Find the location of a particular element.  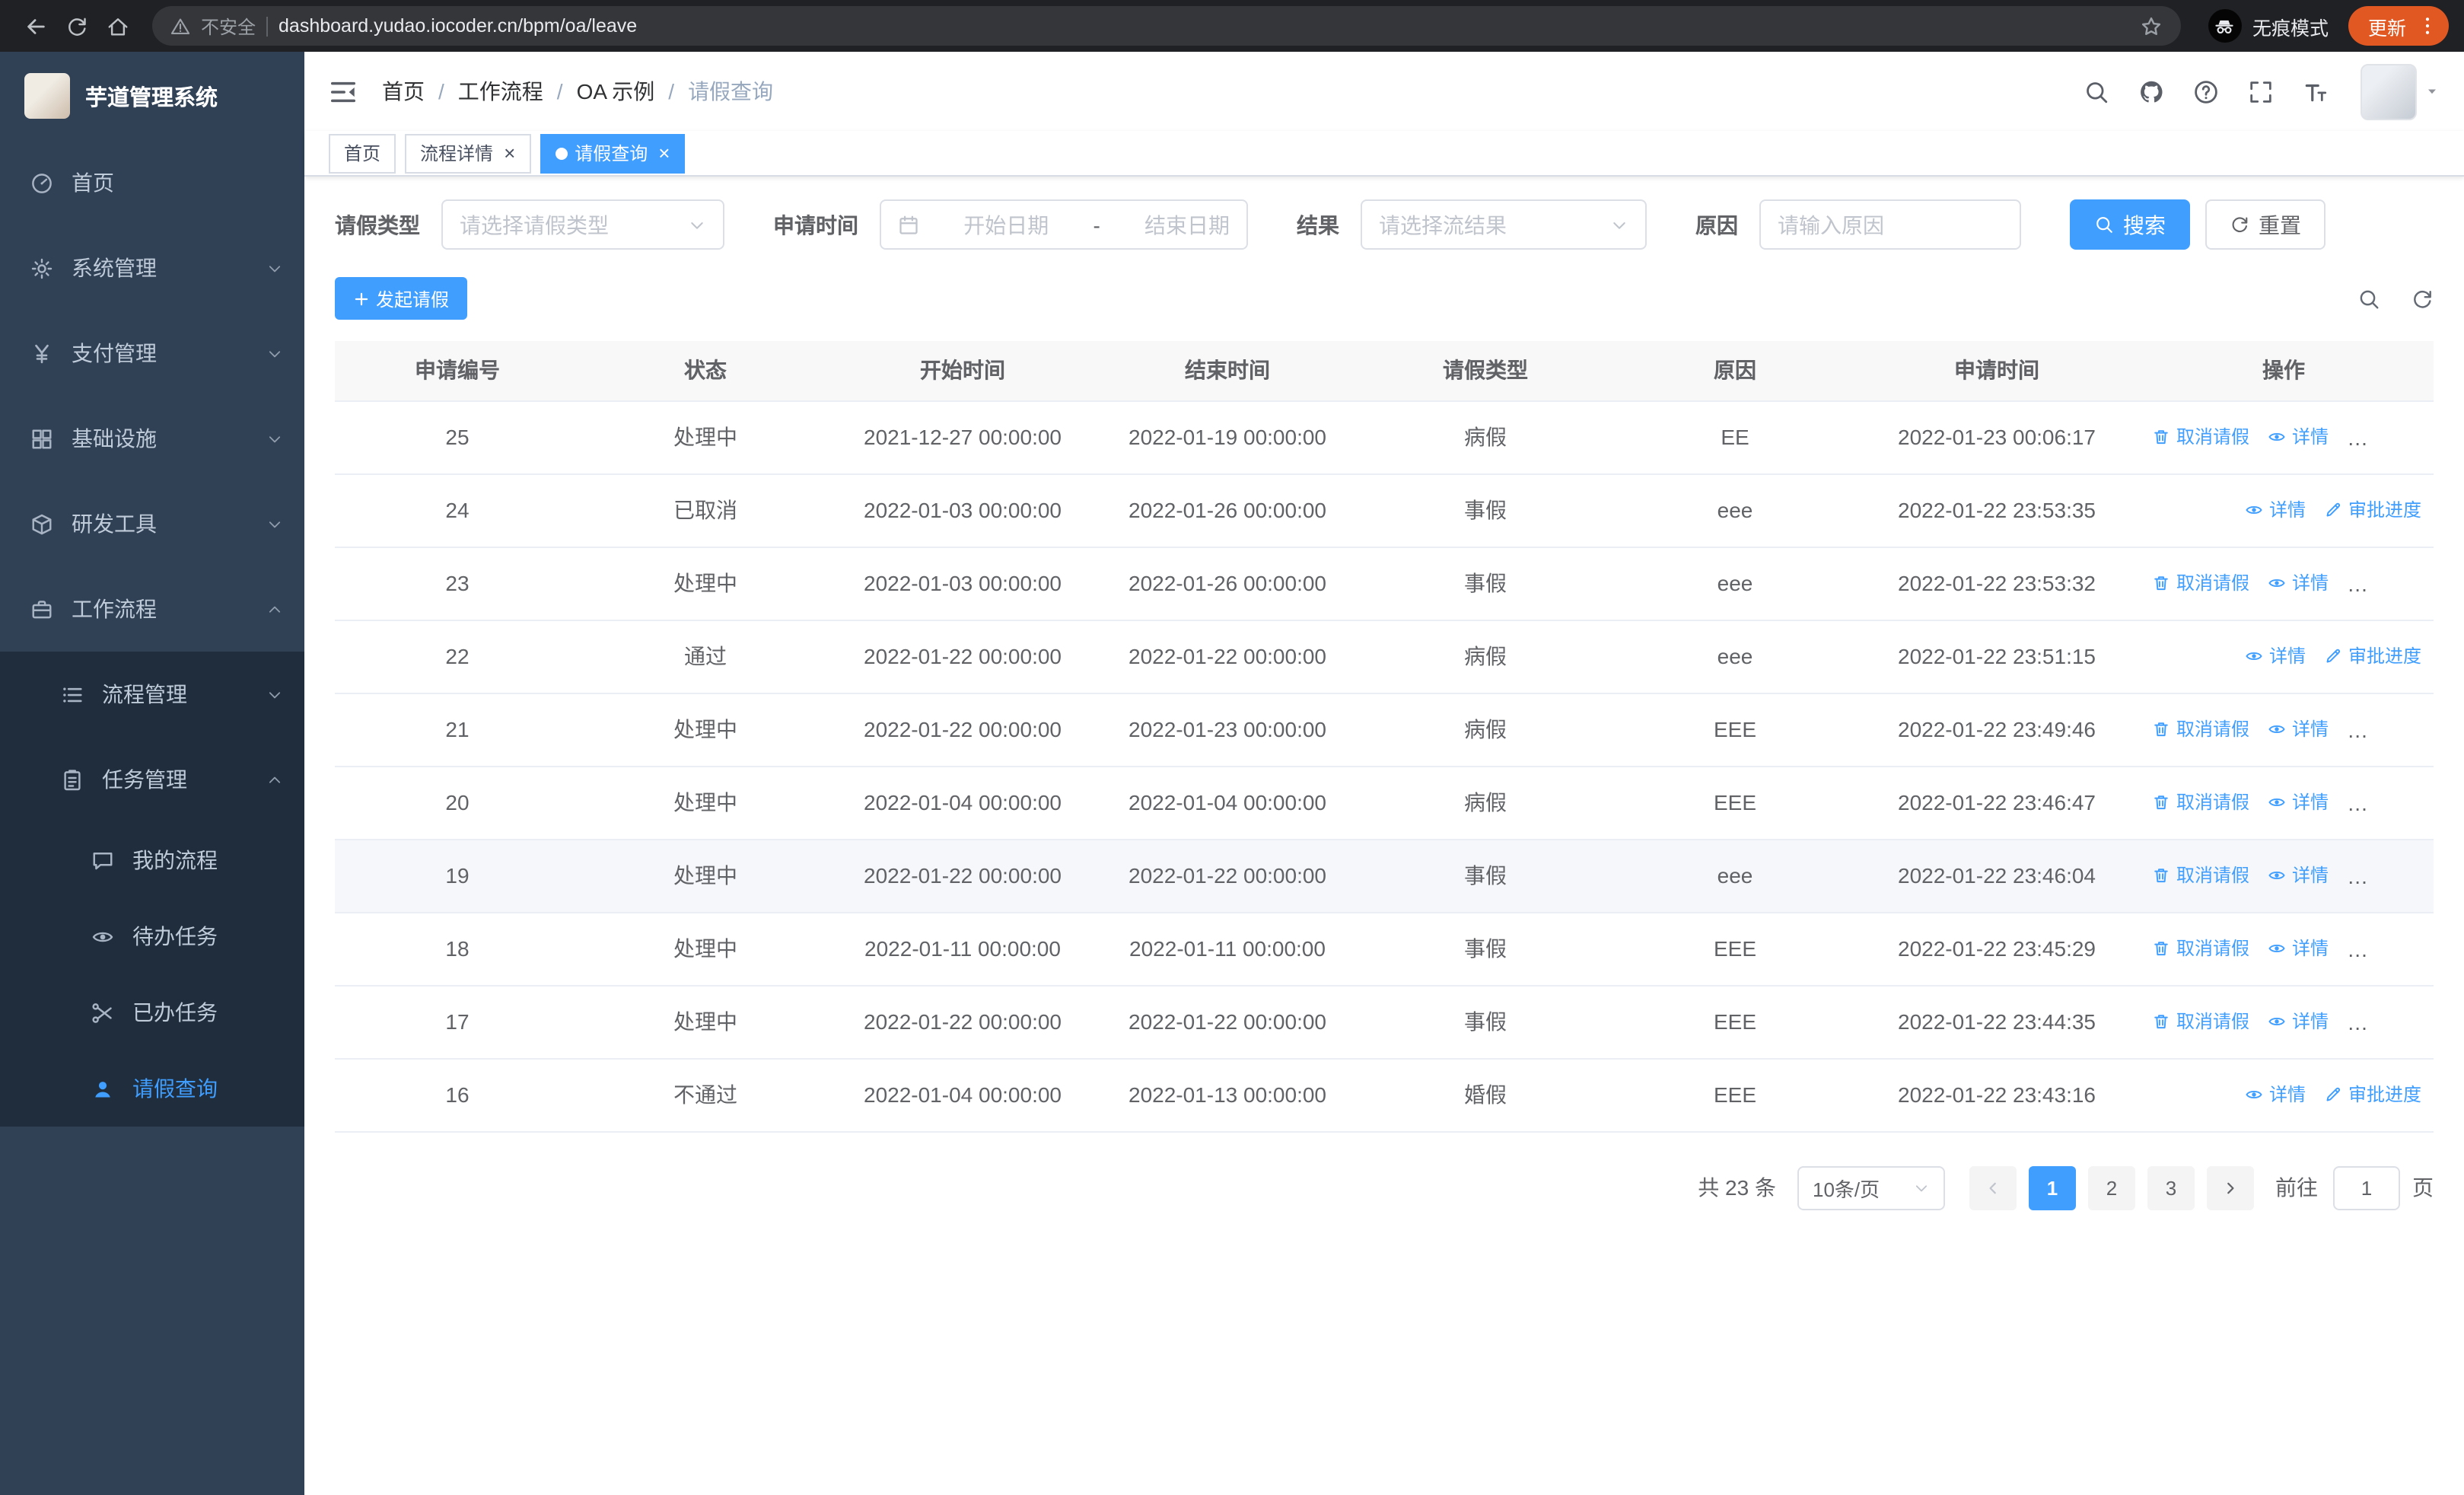

next-page-button is located at coordinates (2230, 1187).